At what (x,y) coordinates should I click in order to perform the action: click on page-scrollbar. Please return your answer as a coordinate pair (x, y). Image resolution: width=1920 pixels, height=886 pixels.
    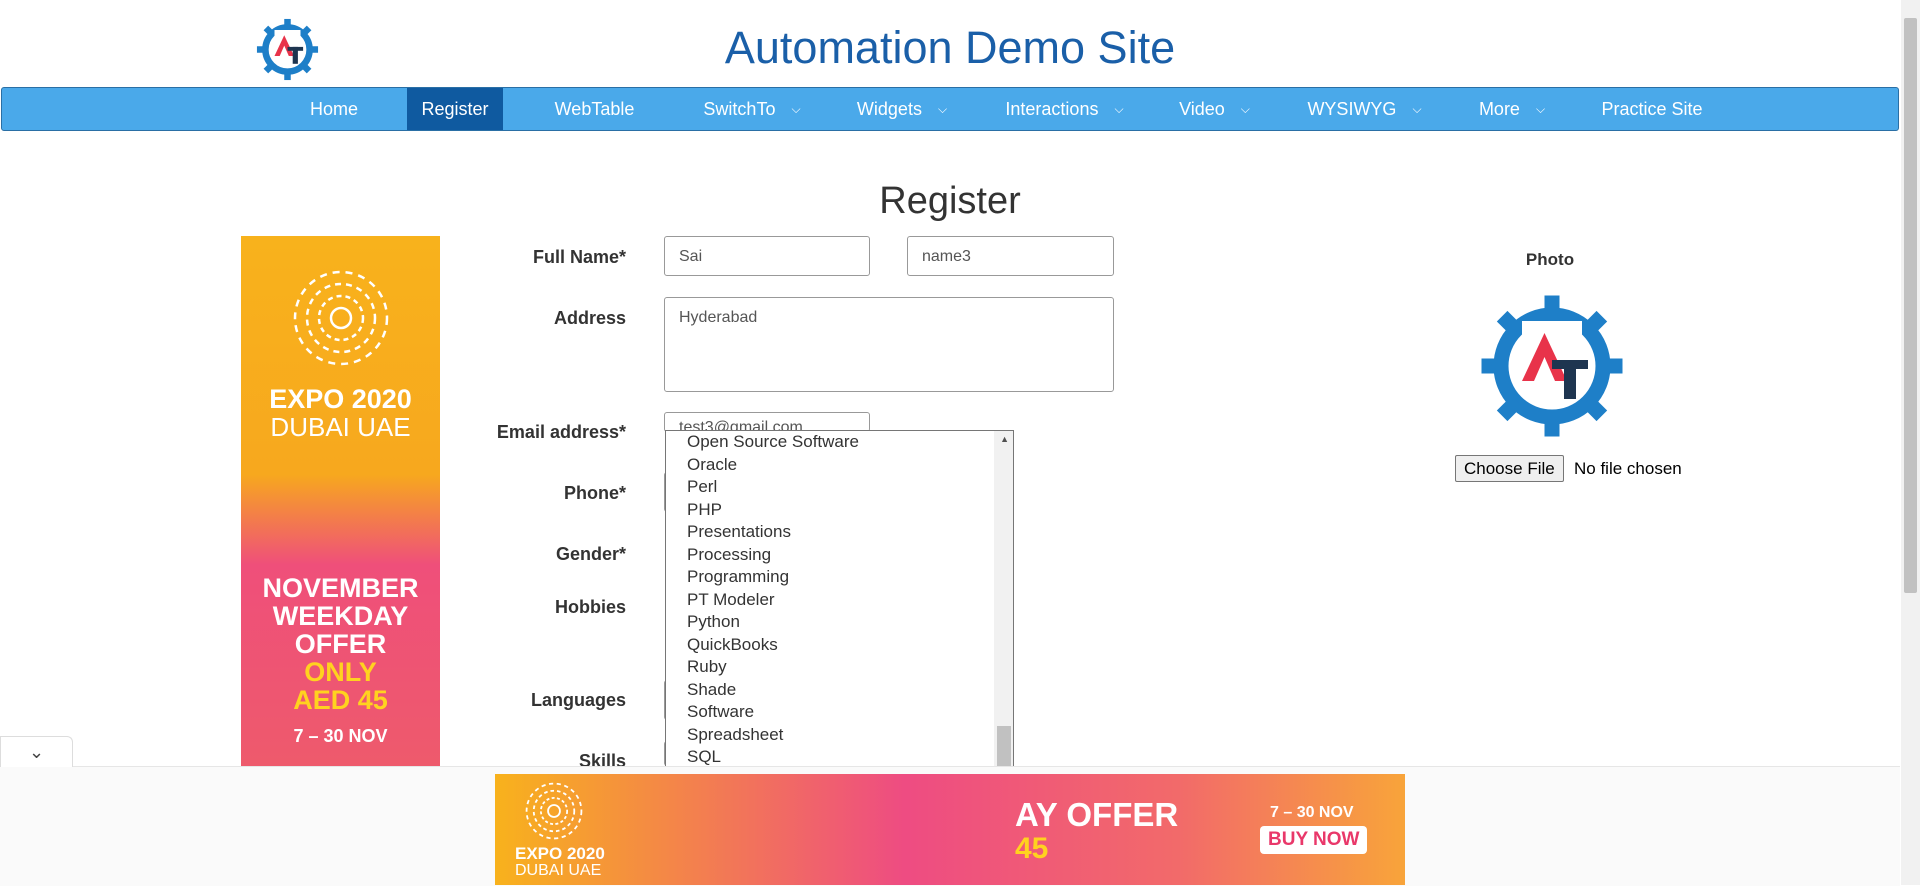
    Looking at the image, I should click on (1910, 442).